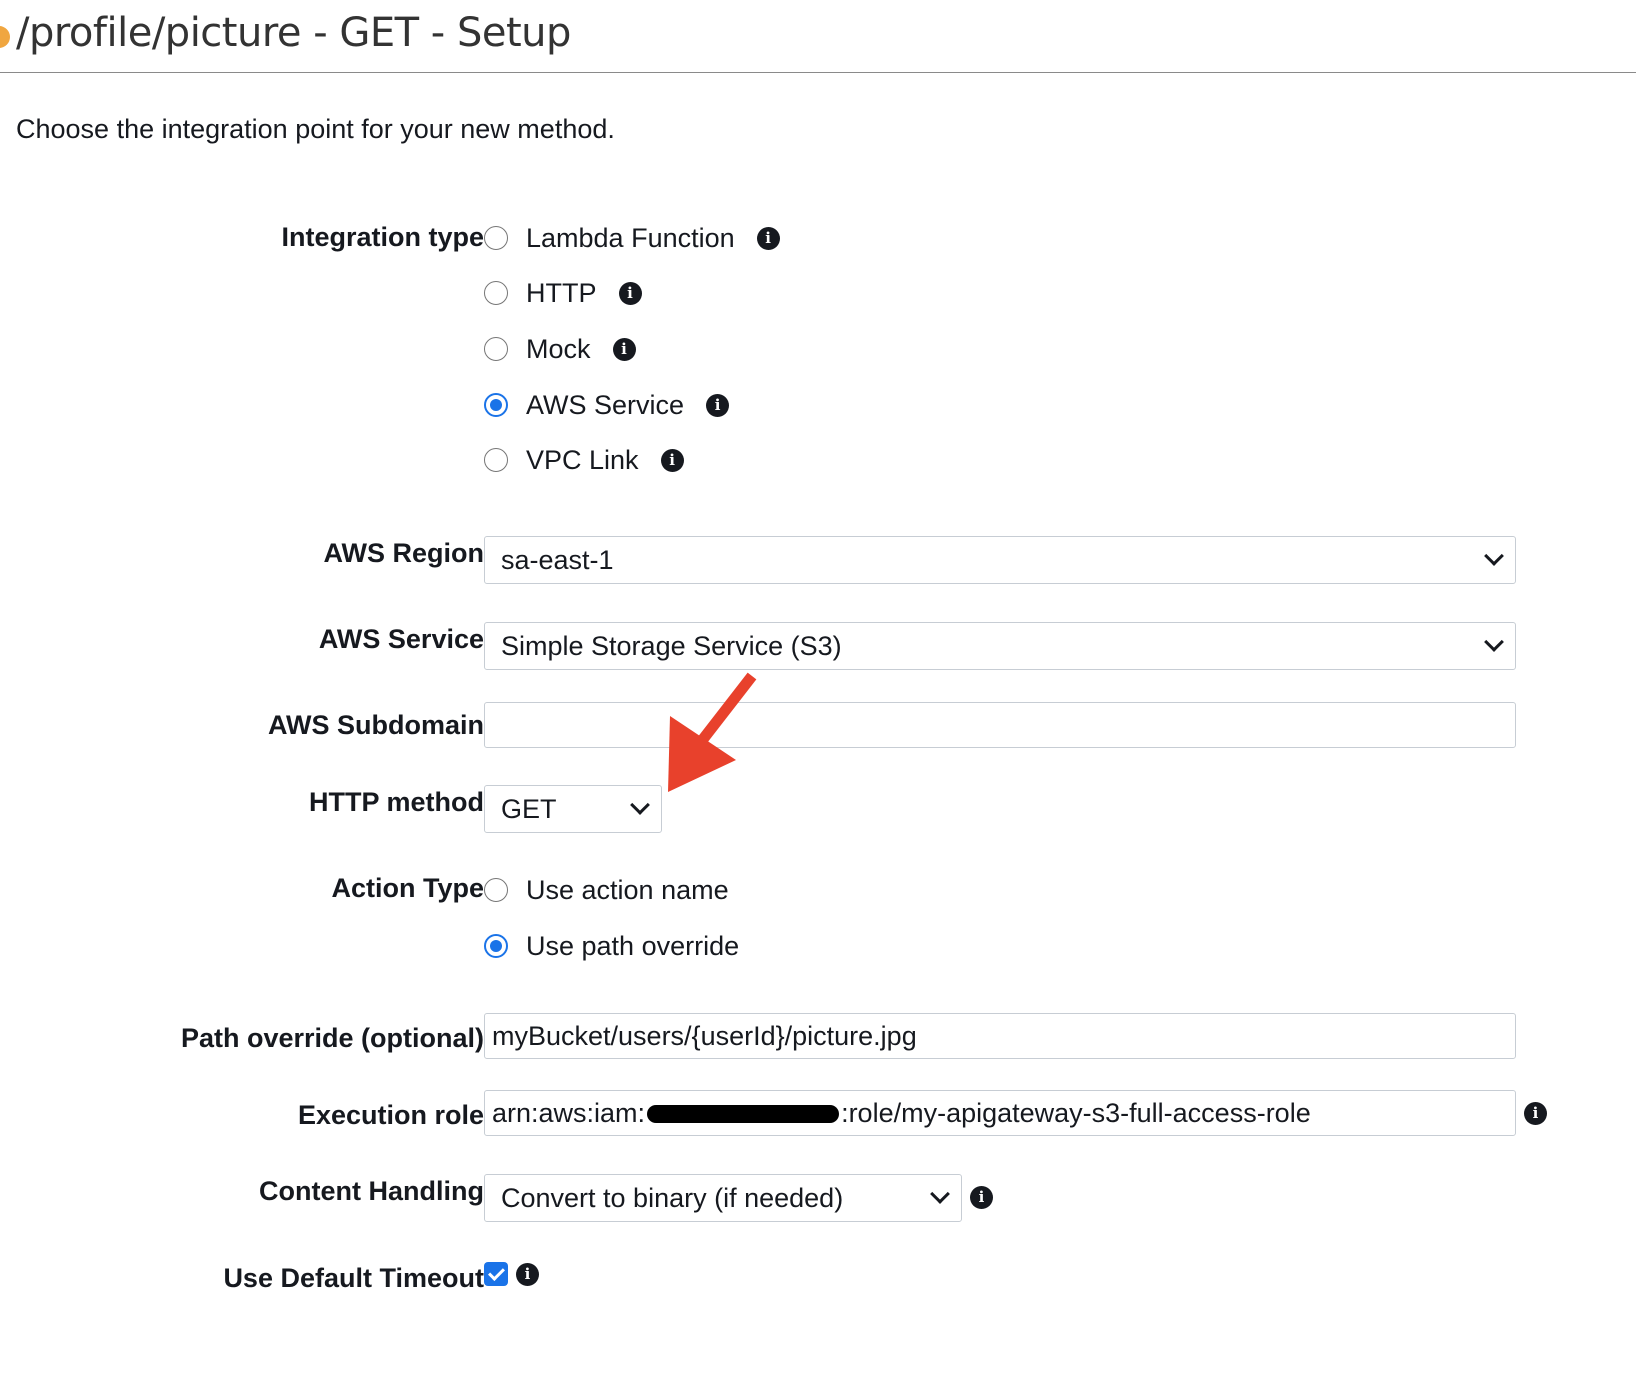 Image resolution: width=1636 pixels, height=1374 pixels. Describe the element at coordinates (529, 808) in the screenshot. I see `http-method-value: GET` at that location.